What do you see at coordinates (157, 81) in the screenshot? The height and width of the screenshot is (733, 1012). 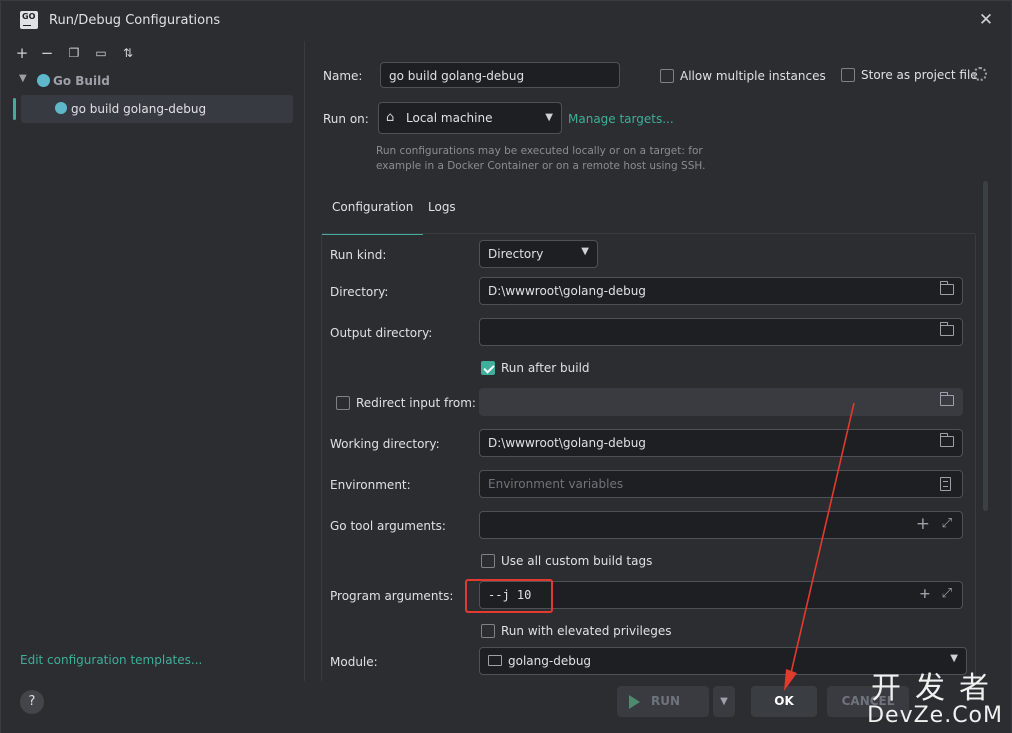 I see `tree-group-go-build: ▼ Go Build` at bounding box center [157, 81].